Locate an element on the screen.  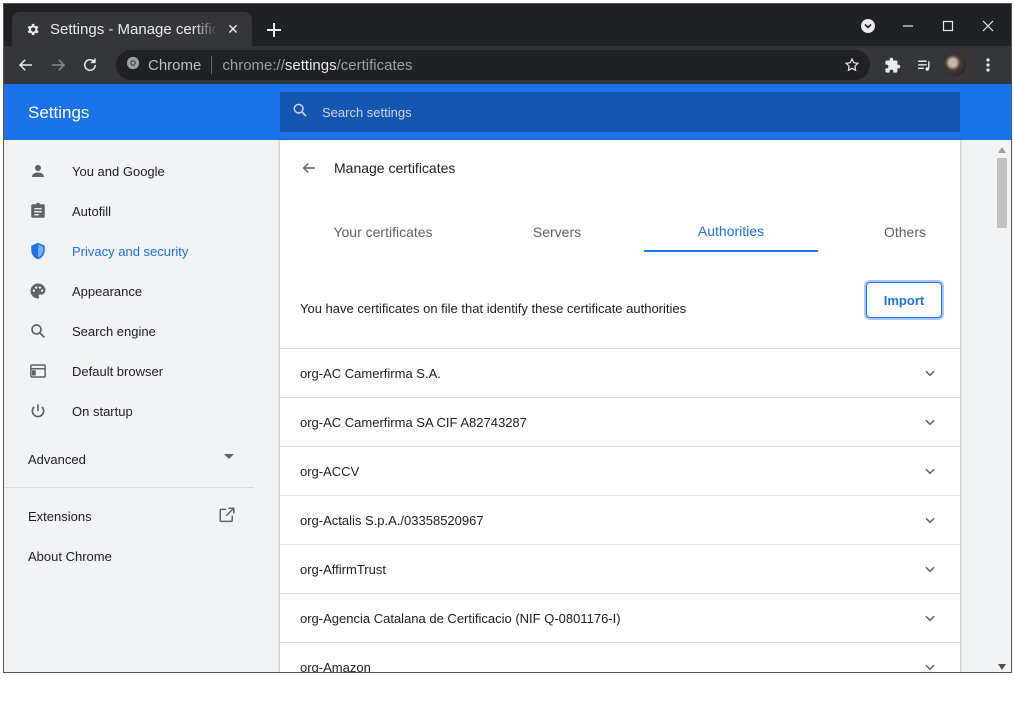
list-item: org-Actalis S.p.A./03358520967 is located at coordinates (620, 519).